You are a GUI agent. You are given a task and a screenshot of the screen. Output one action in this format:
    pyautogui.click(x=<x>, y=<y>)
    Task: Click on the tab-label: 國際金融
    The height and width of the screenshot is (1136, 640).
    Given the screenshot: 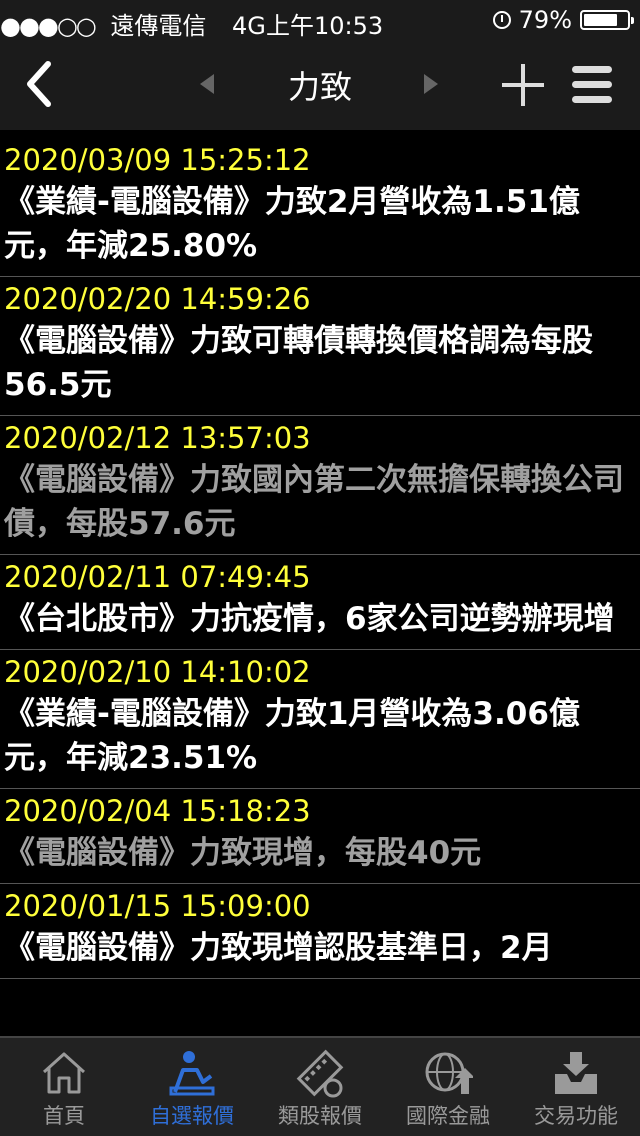 What is the action you would take?
    pyautogui.click(x=448, y=1116)
    